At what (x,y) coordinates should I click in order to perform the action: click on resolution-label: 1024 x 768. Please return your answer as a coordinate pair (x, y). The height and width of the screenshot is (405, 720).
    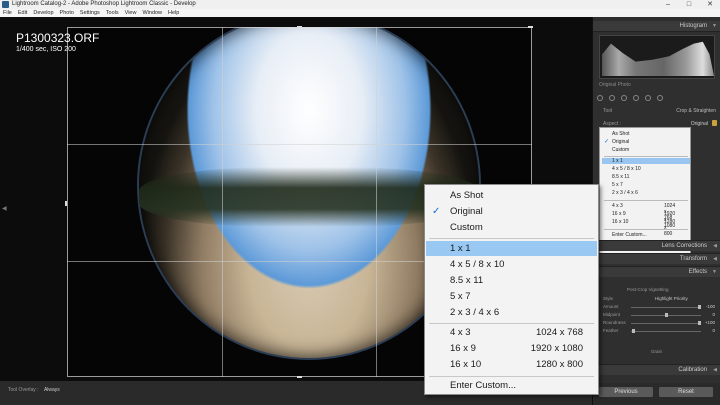
    Looking at the image, I should click on (559, 332).